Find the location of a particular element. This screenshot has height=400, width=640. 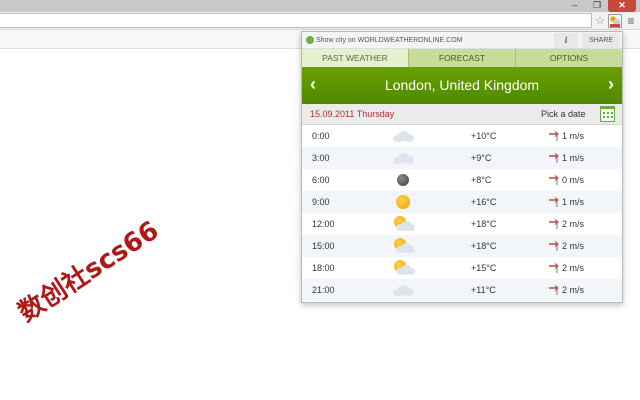

pick-a-date-label: Pick a date is located at coordinates (563, 114).